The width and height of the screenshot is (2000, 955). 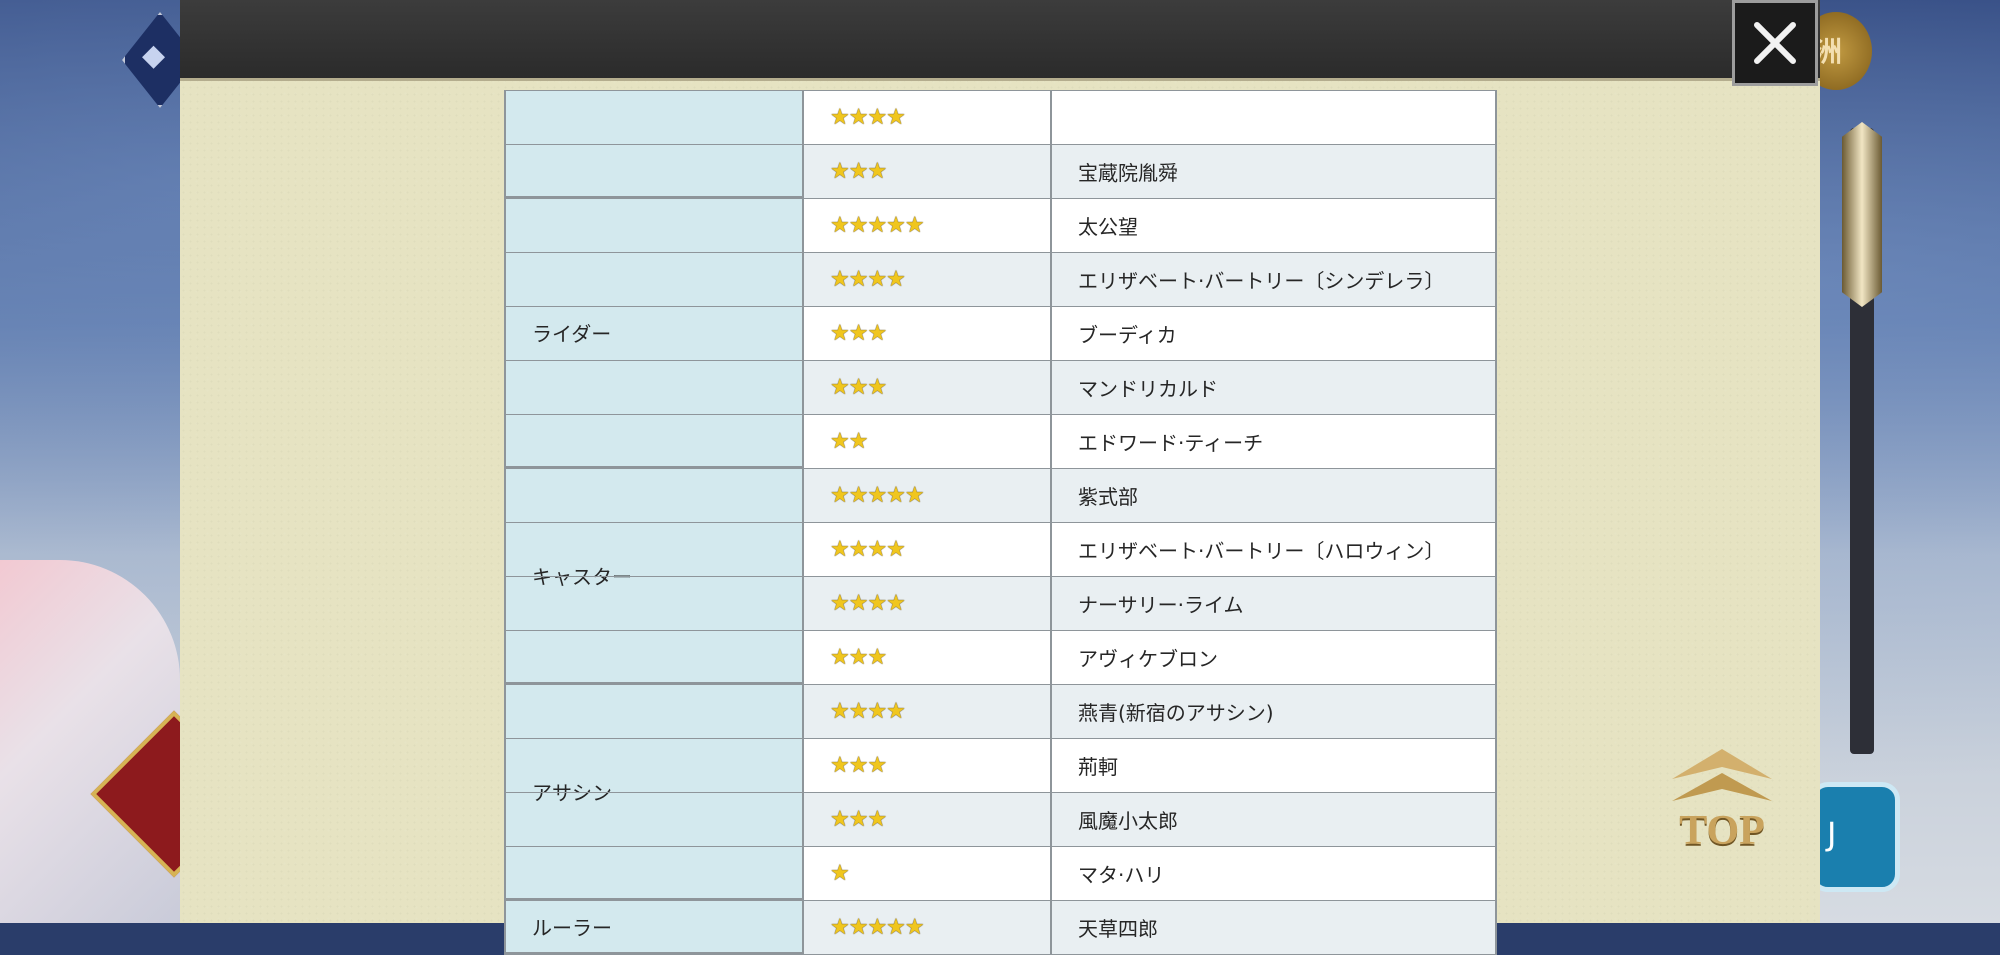 I want to click on chevron-up-icon, so click(x=1722, y=775).